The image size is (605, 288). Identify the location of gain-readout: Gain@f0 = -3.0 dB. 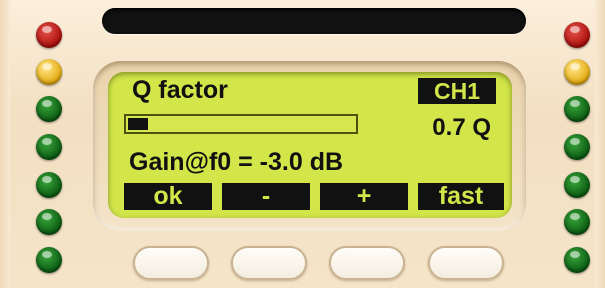
(236, 162).